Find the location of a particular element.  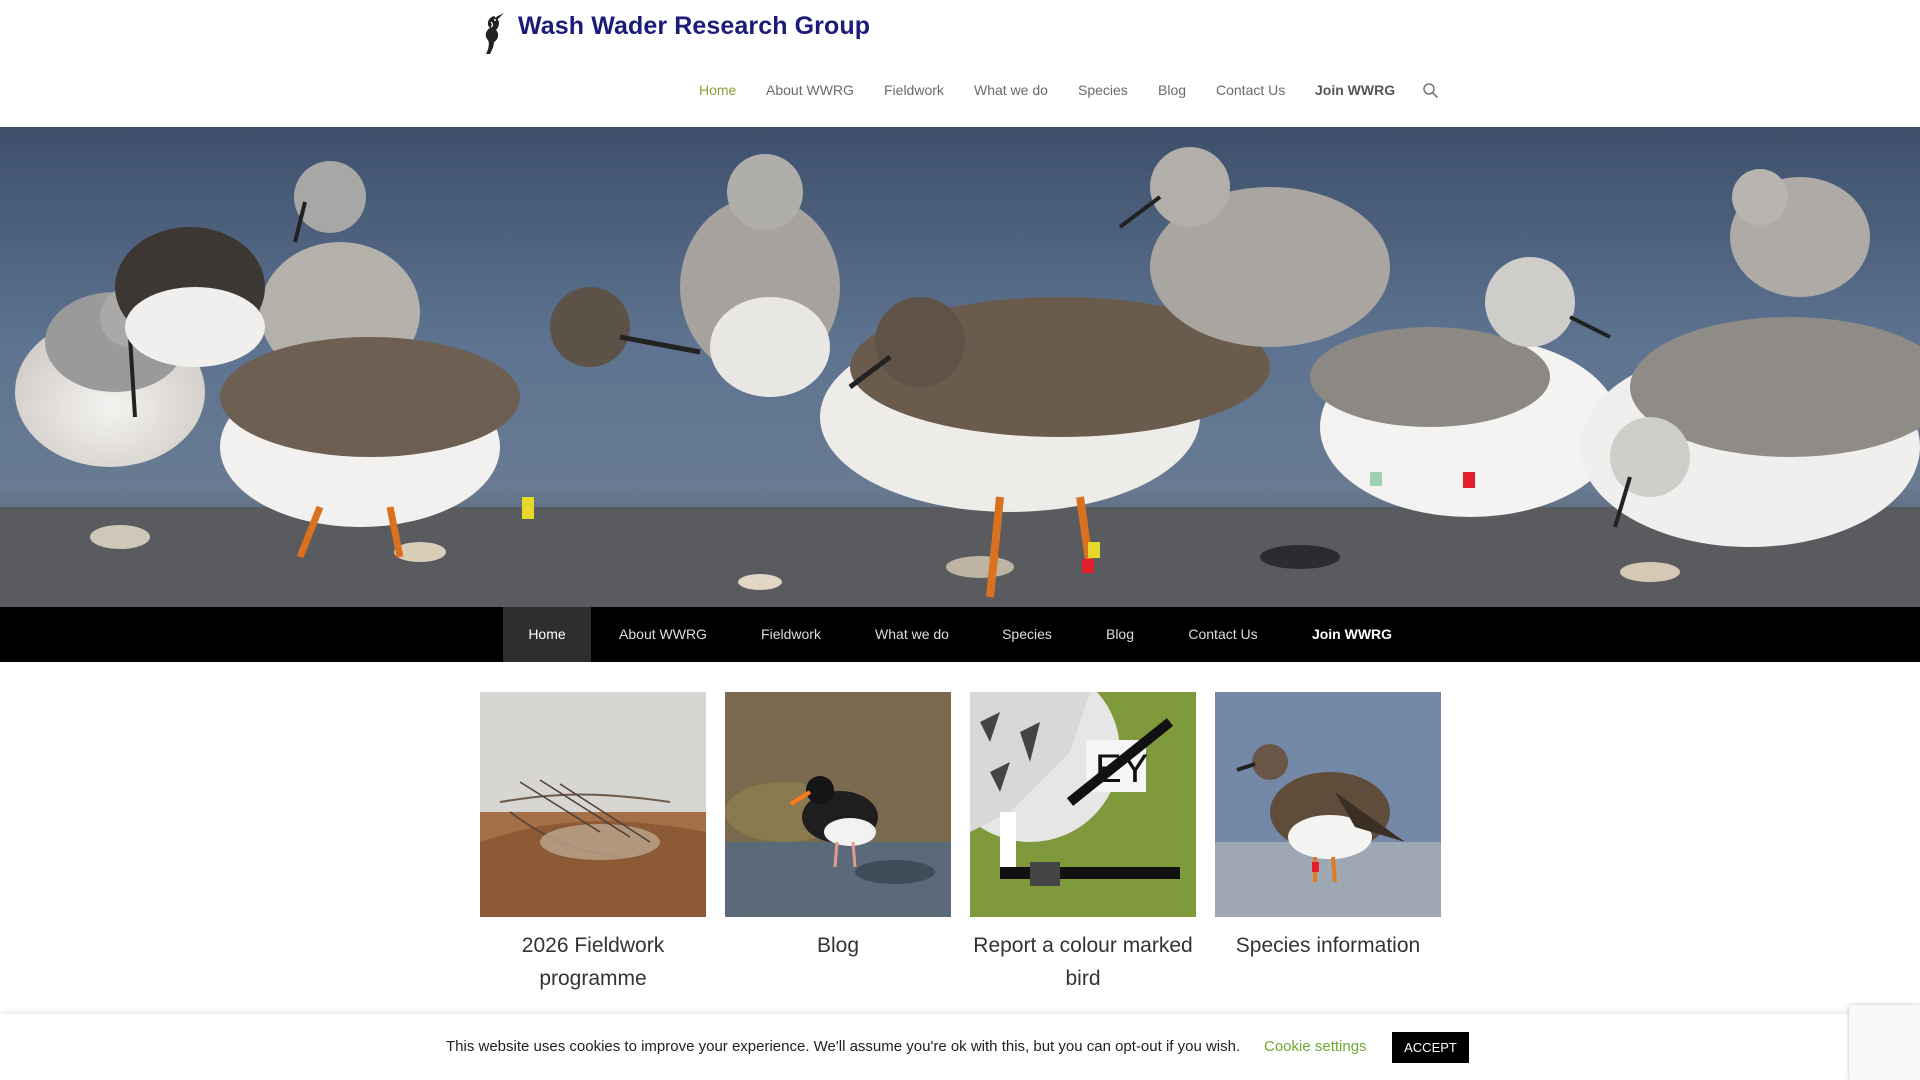

top-nav-home: Home is located at coordinates (717, 90).